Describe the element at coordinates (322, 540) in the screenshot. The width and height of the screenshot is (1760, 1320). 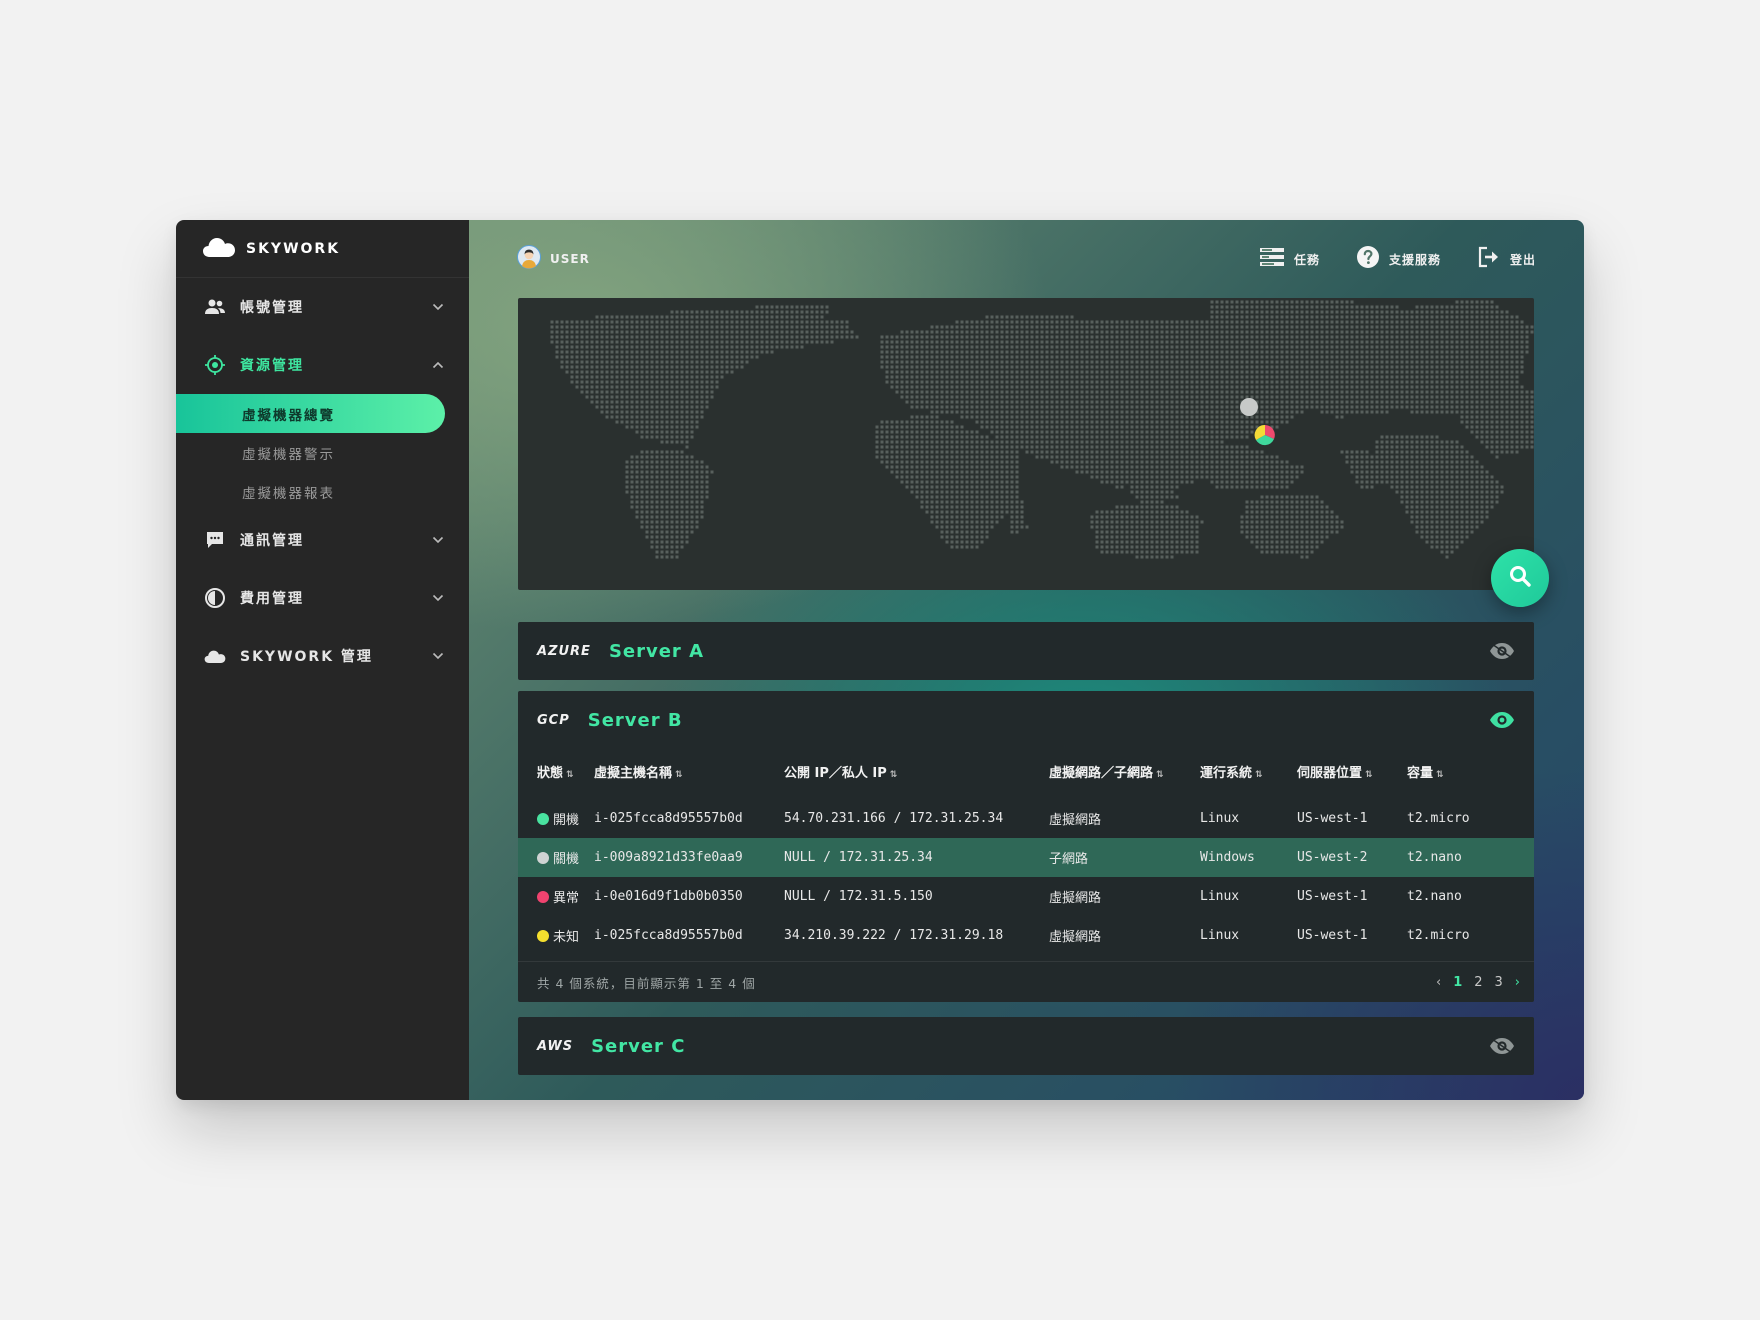
I see `nav-group-communication: 通訊管理` at that location.